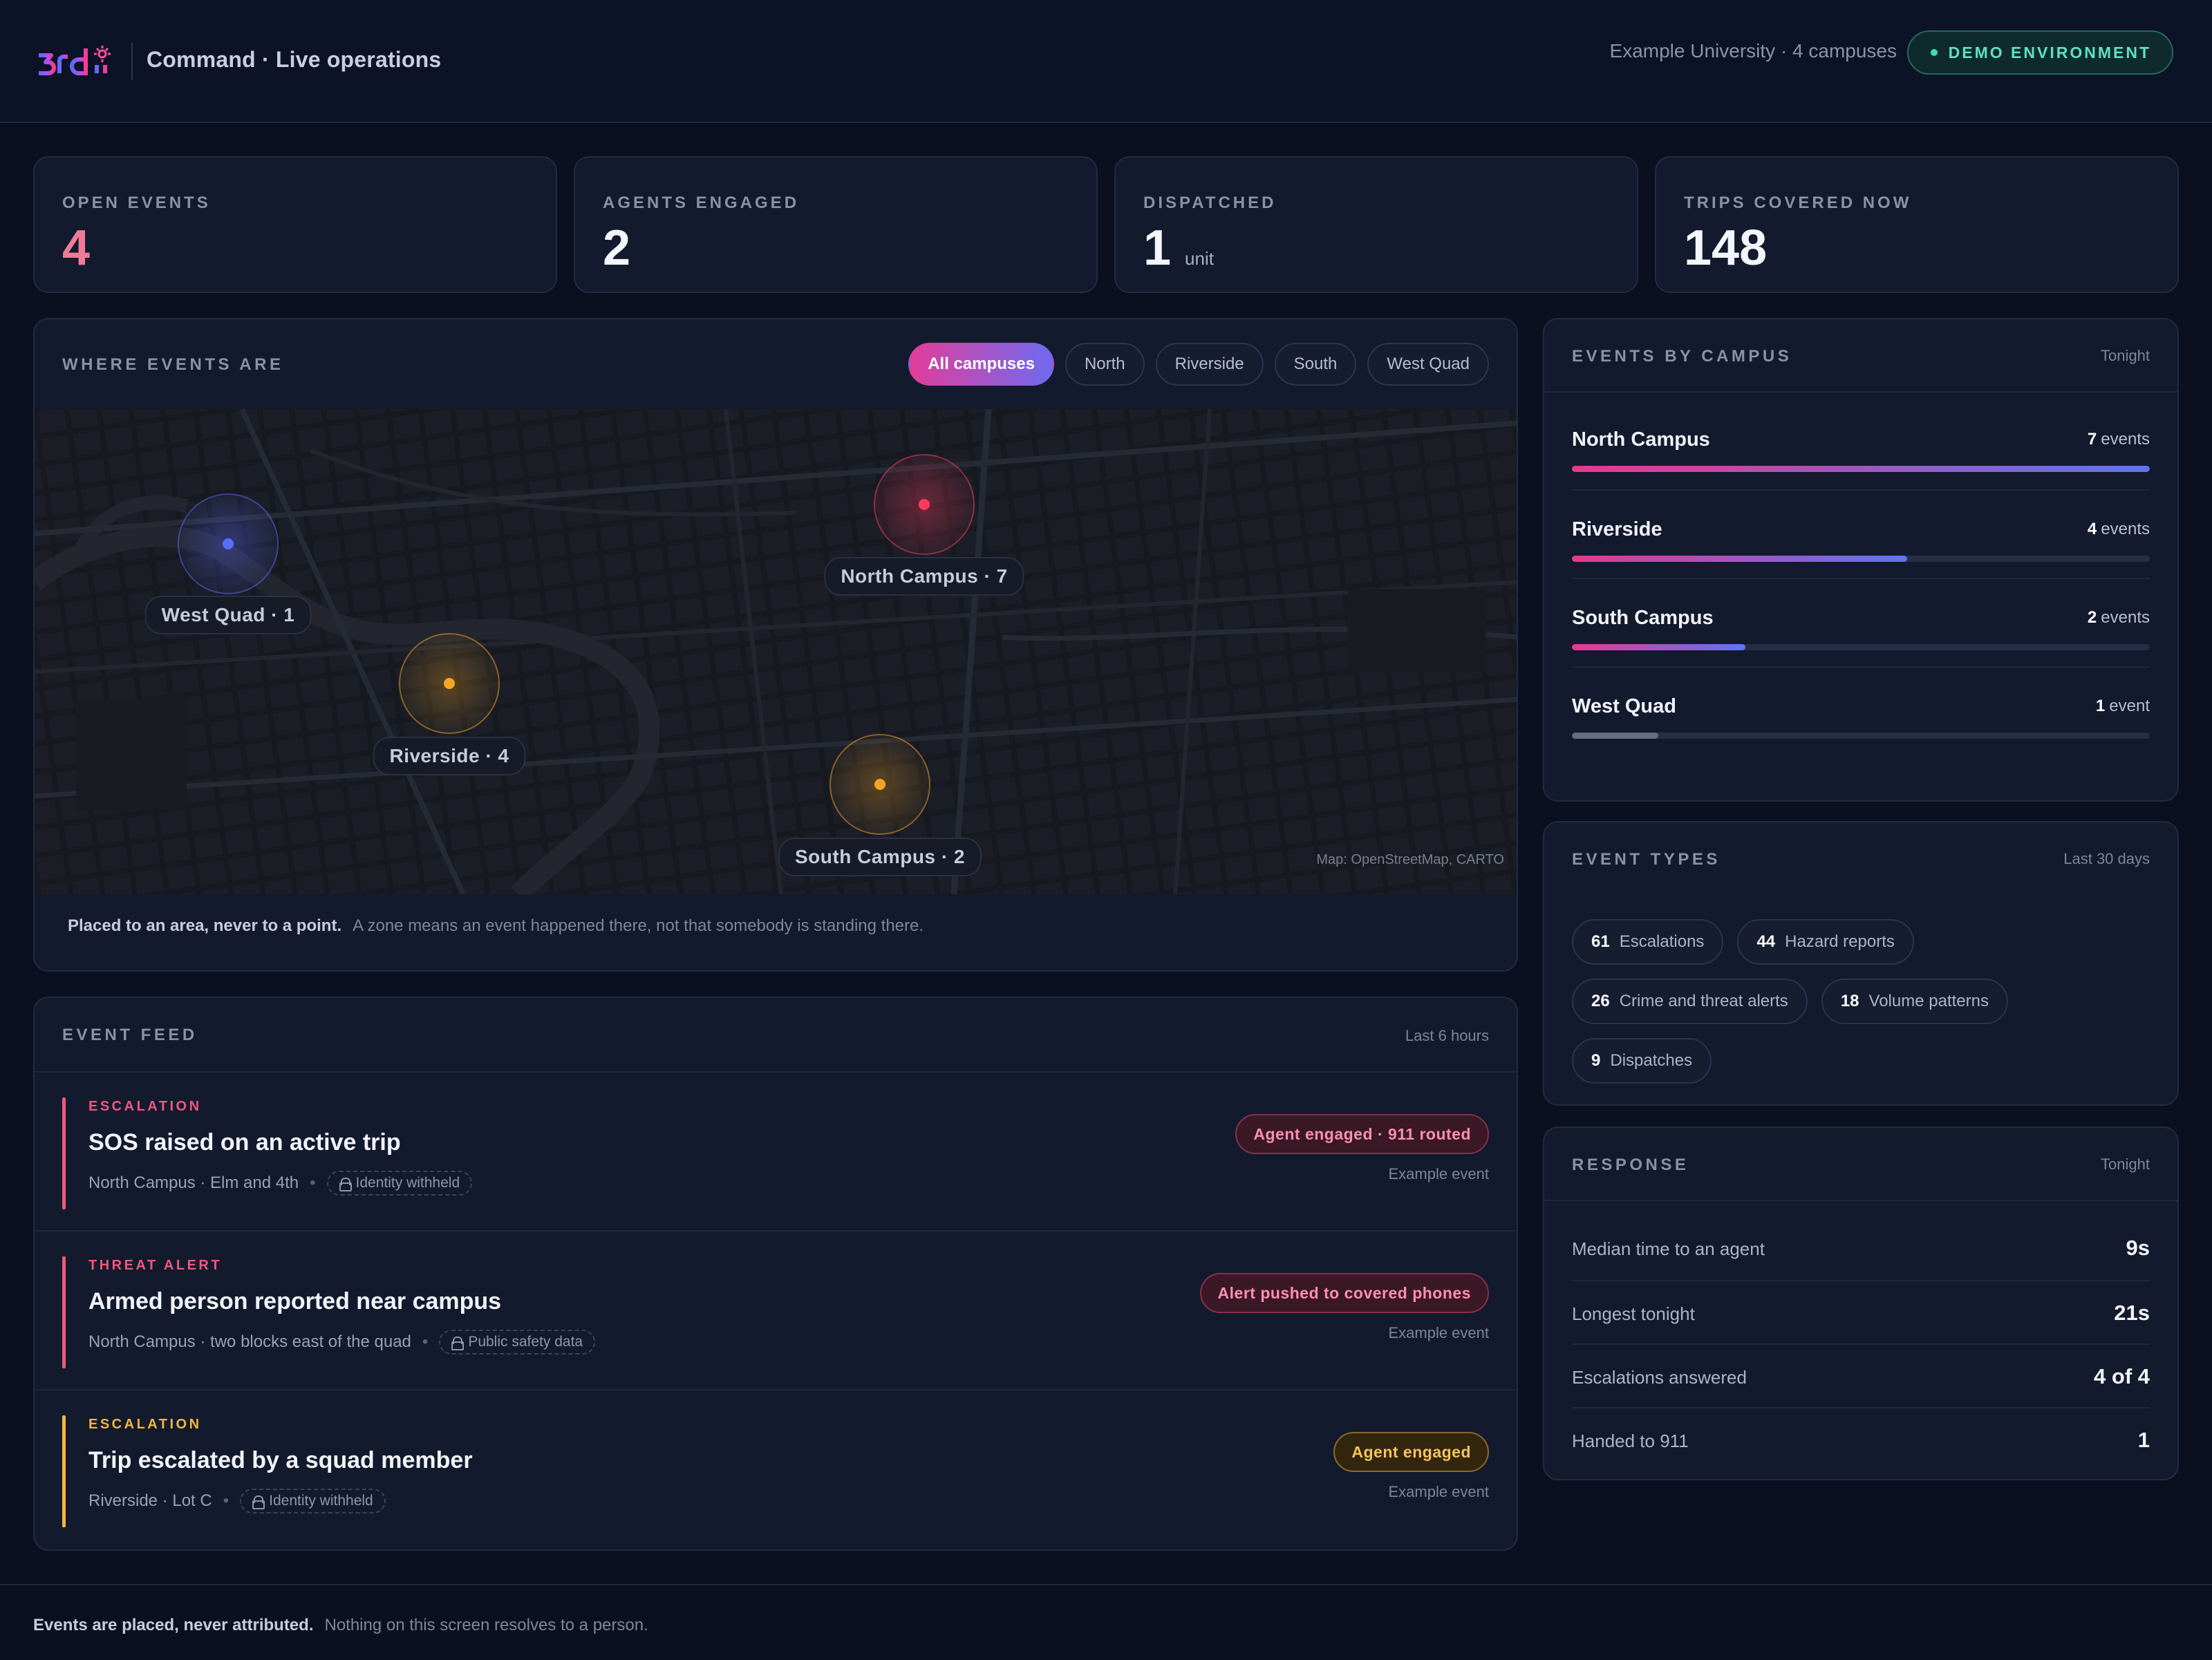  I want to click on feed-item-title: Armed person reported near campus, so click(295, 1301).